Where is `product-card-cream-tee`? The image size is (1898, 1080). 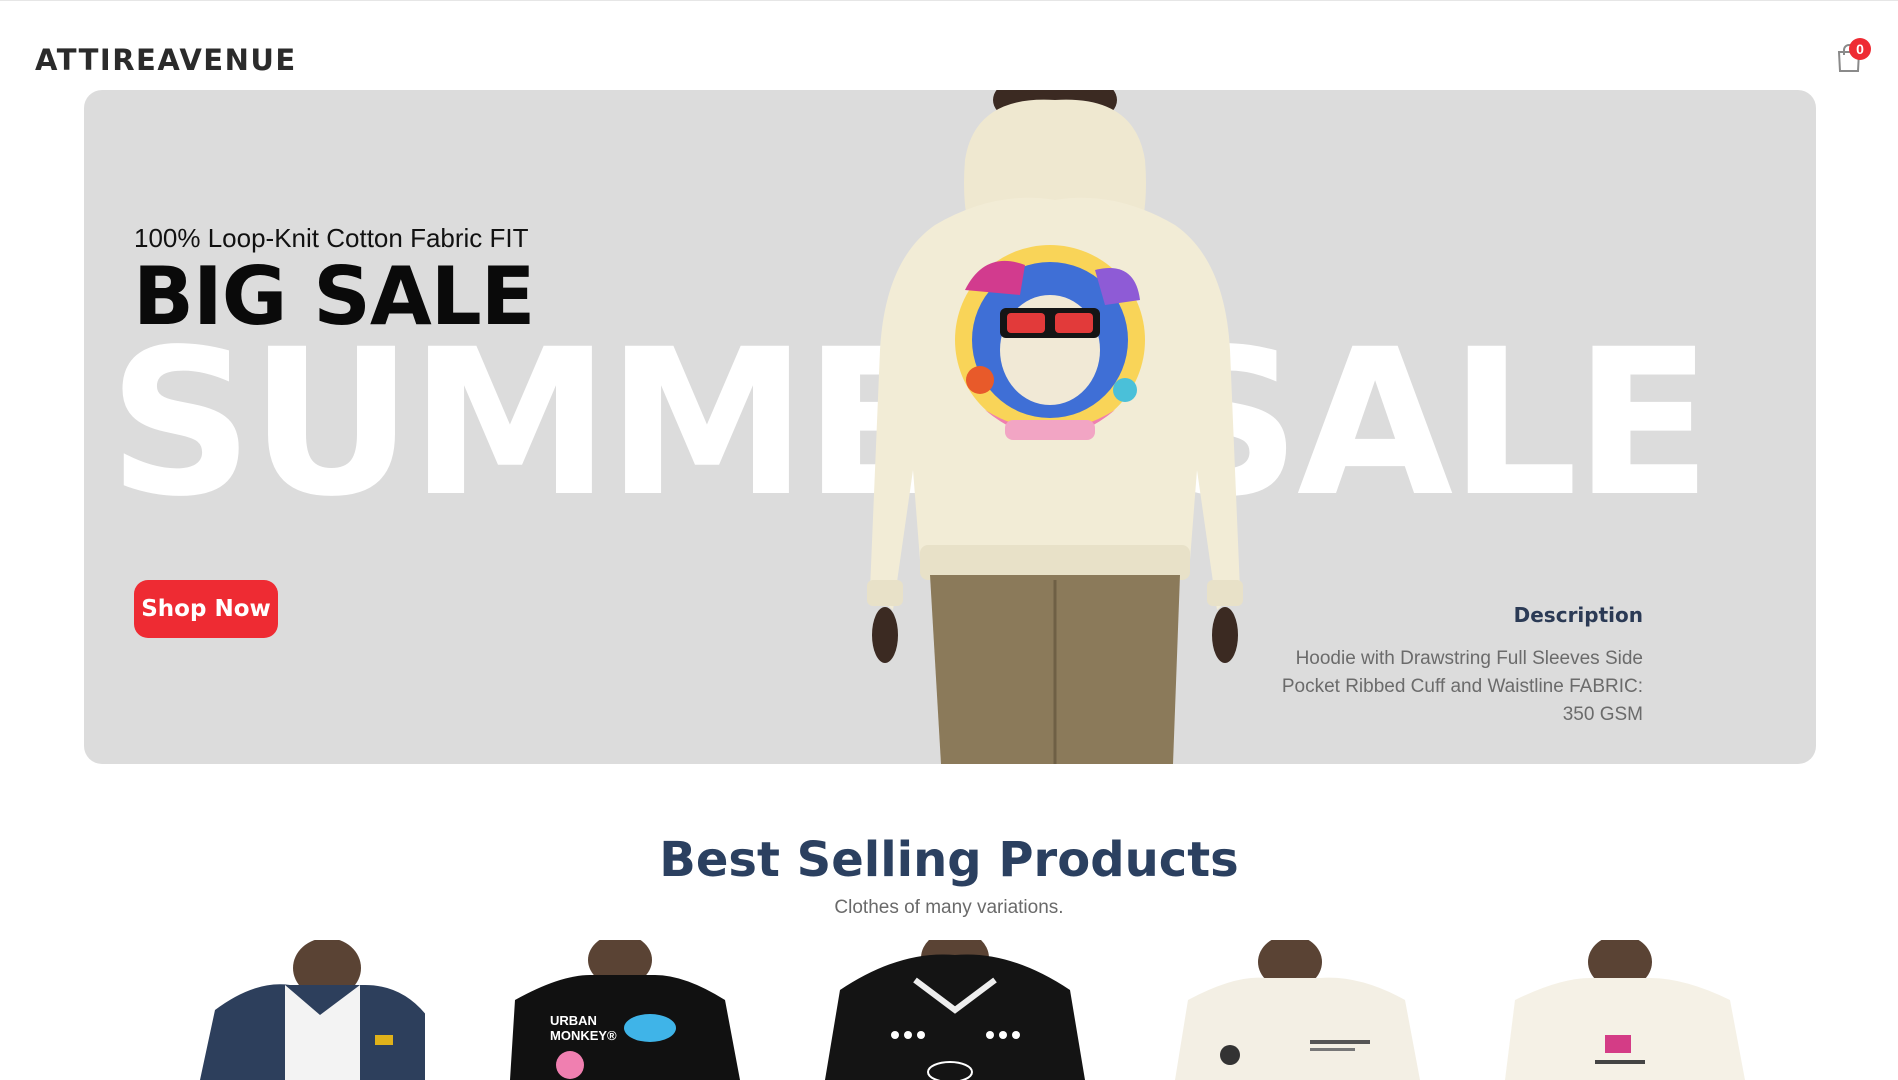
product-card-cream-tee is located at coordinates (1630, 1010).